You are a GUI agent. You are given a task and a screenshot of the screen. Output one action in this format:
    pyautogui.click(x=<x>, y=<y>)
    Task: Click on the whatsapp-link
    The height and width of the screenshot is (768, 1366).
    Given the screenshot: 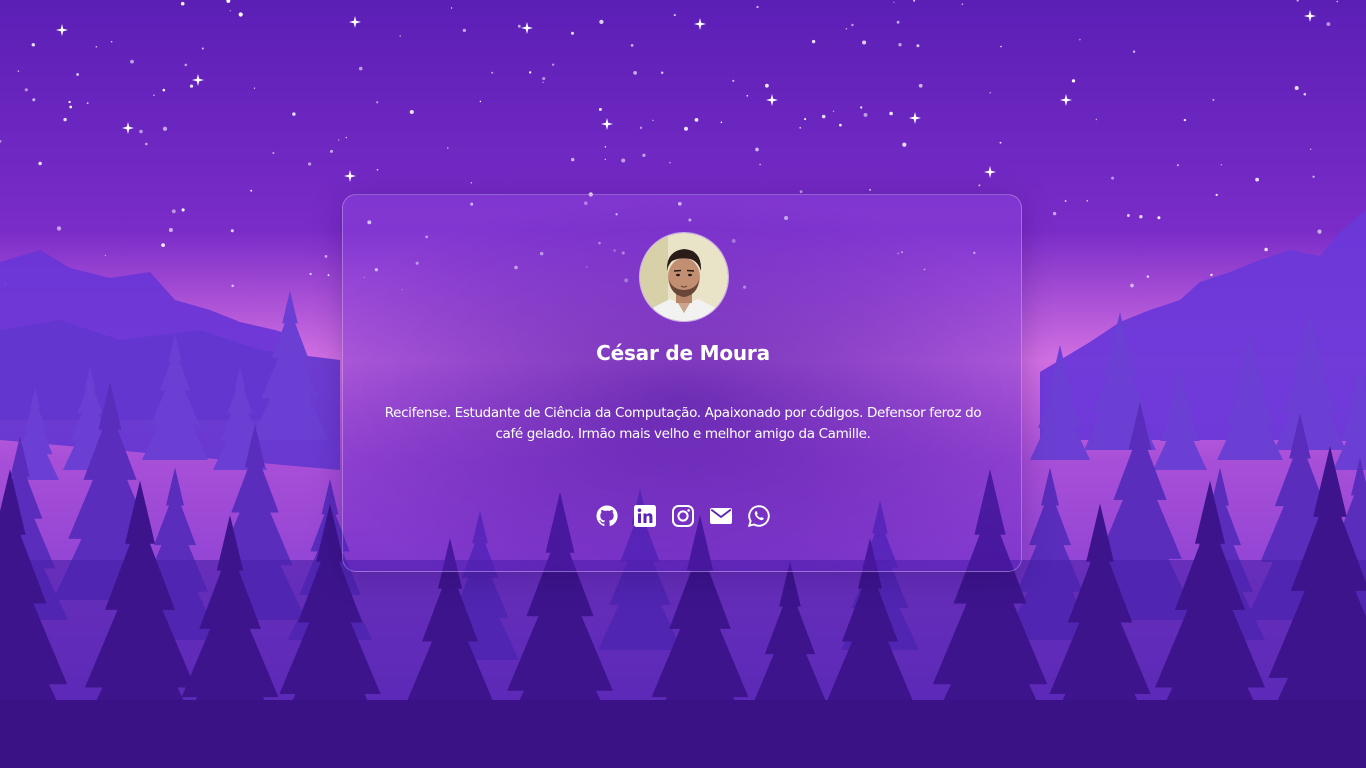 What is the action you would take?
    pyautogui.click(x=759, y=516)
    